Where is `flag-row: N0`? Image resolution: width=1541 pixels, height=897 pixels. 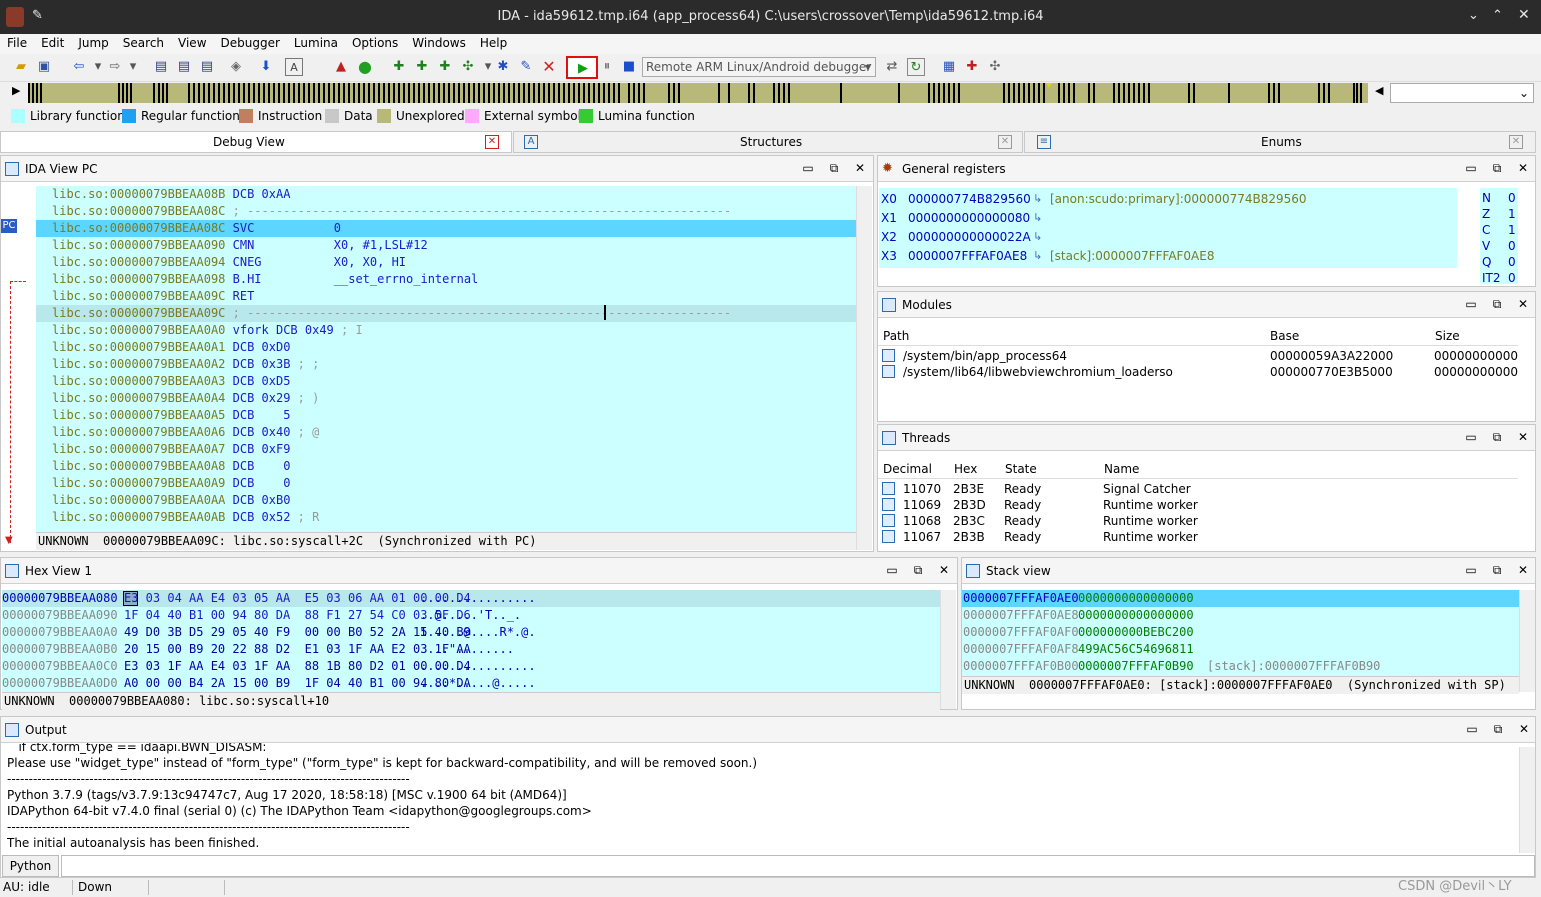 flag-row: N0 is located at coordinates (1500, 198).